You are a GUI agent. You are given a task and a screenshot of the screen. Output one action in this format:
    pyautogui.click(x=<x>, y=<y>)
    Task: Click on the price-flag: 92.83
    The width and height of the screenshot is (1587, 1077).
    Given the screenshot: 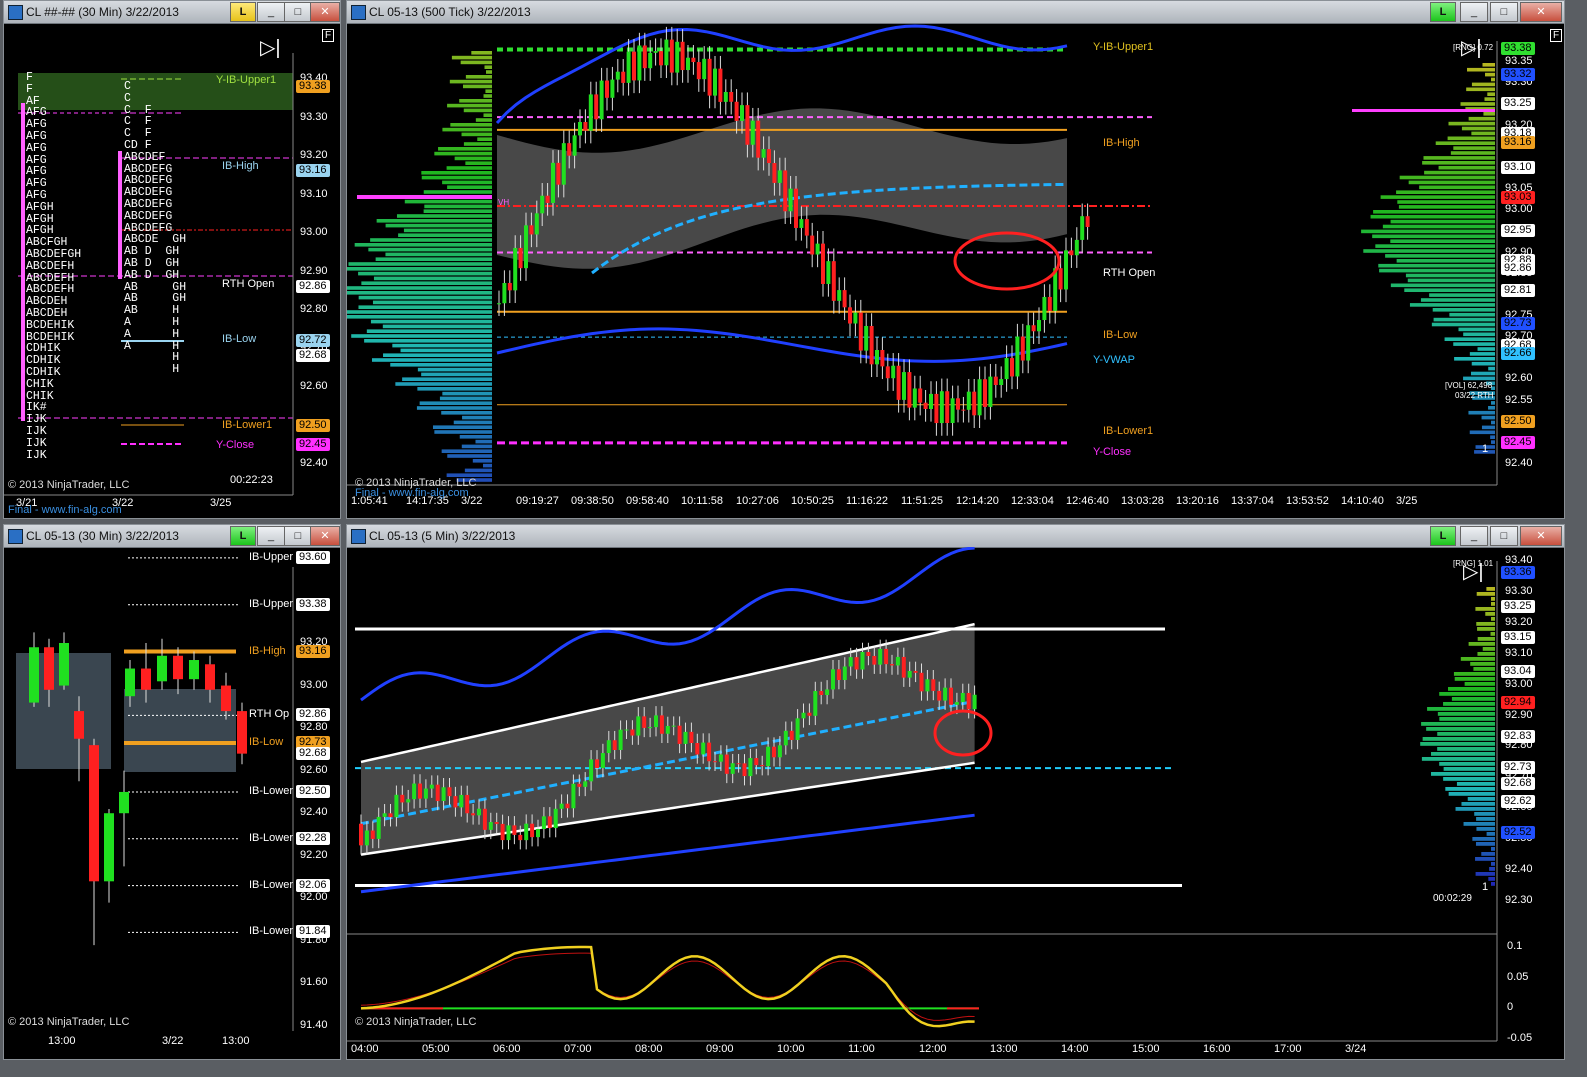 What is the action you would take?
    pyautogui.click(x=1518, y=737)
    